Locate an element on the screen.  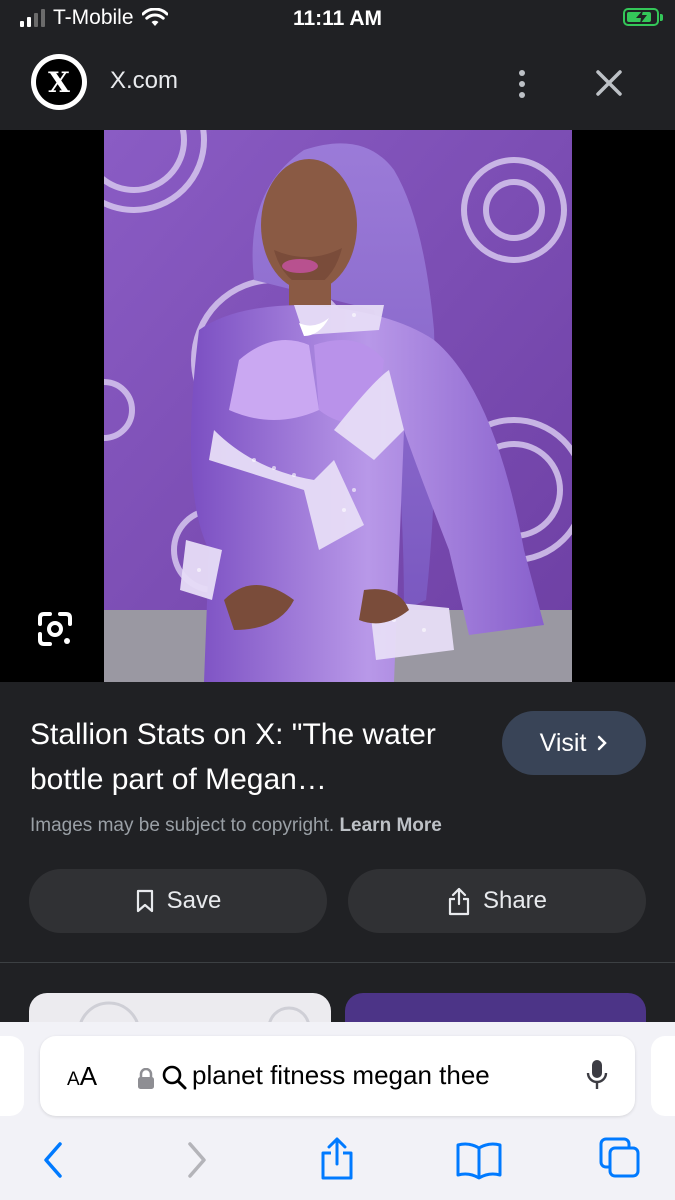
browser-toolbar: AA planet fitness megan thee is located at coordinates (337, 1111).